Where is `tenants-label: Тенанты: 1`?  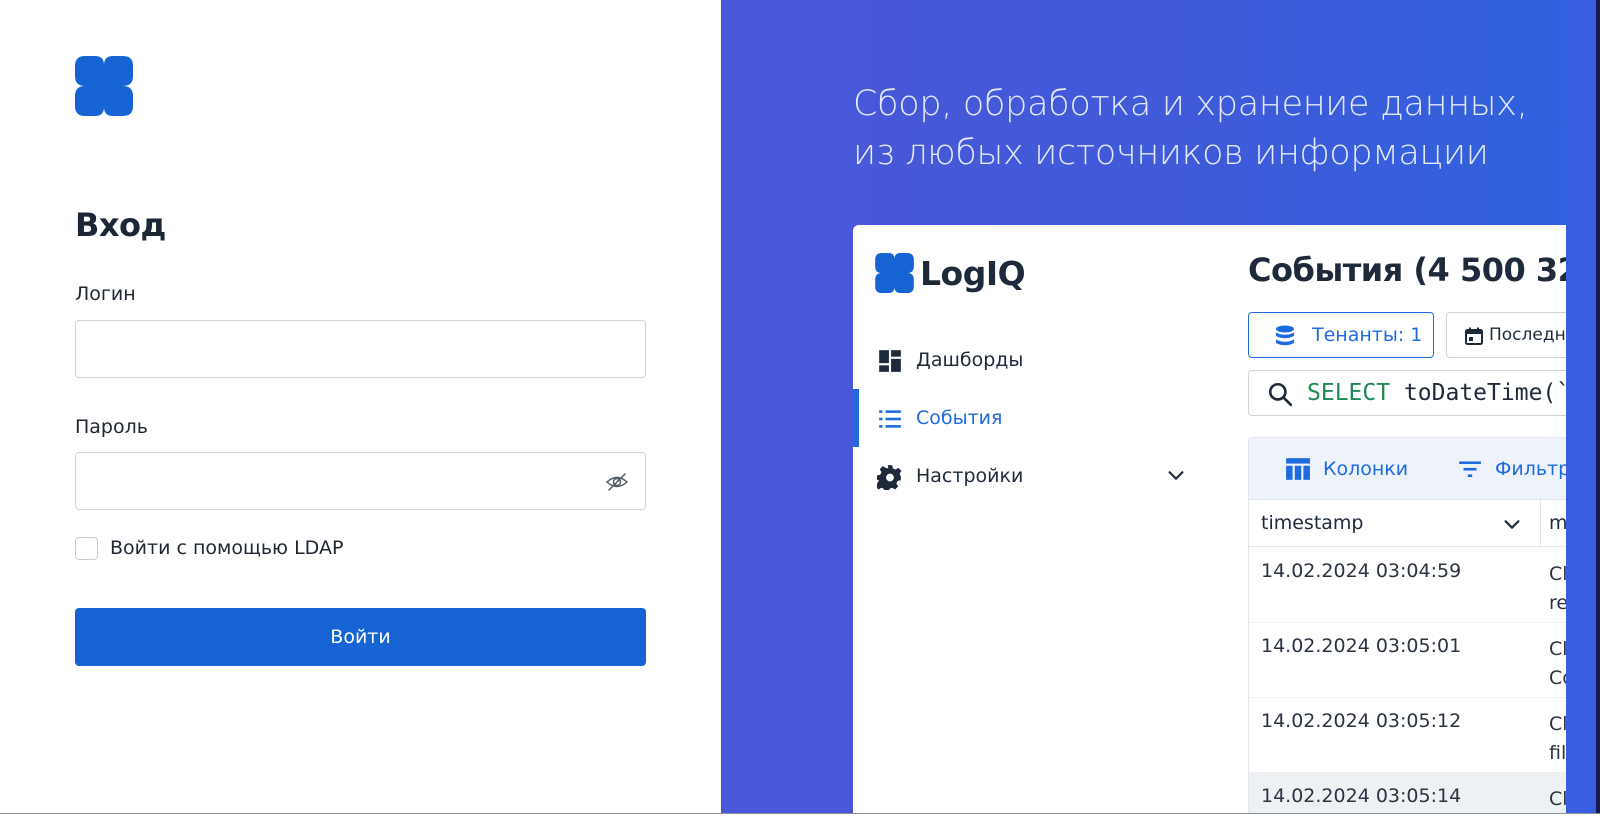 tenants-label: Тенанты: 1 is located at coordinates (1367, 335).